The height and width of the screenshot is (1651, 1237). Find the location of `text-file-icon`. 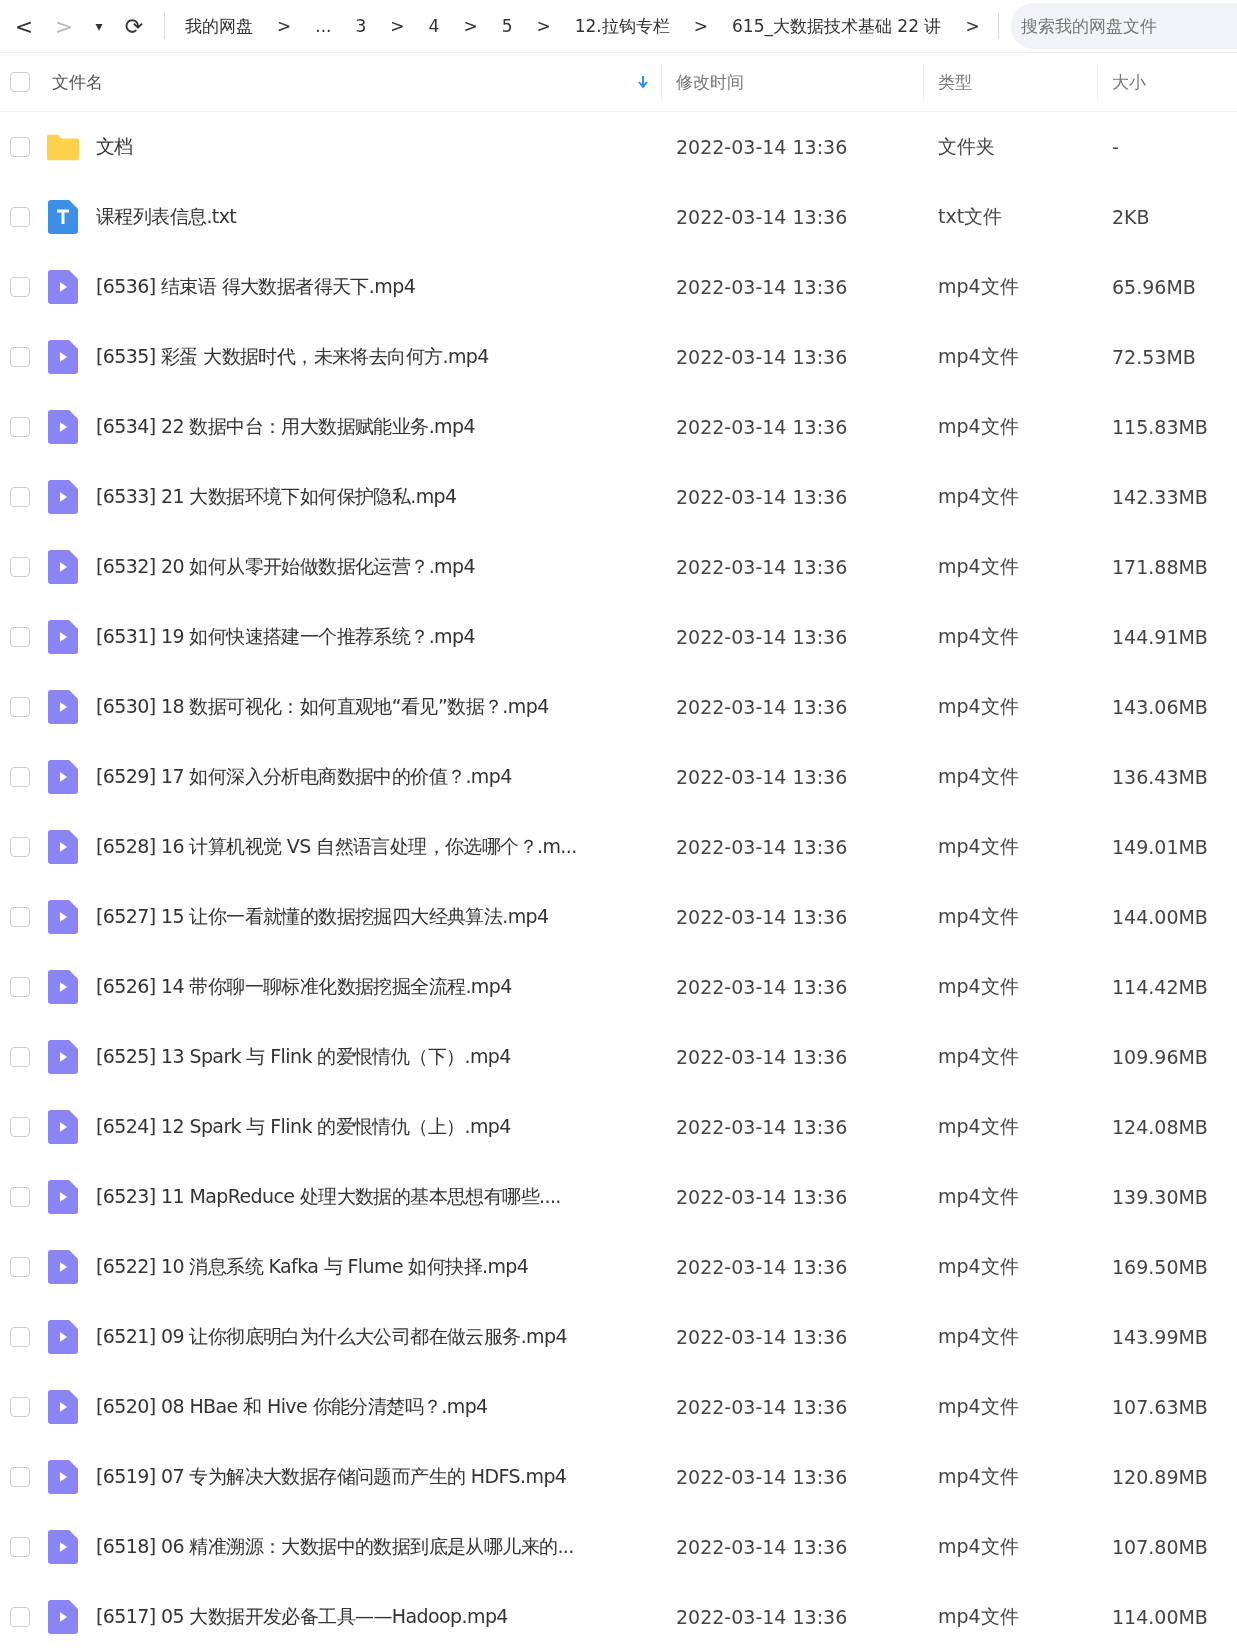

text-file-icon is located at coordinates (63, 217).